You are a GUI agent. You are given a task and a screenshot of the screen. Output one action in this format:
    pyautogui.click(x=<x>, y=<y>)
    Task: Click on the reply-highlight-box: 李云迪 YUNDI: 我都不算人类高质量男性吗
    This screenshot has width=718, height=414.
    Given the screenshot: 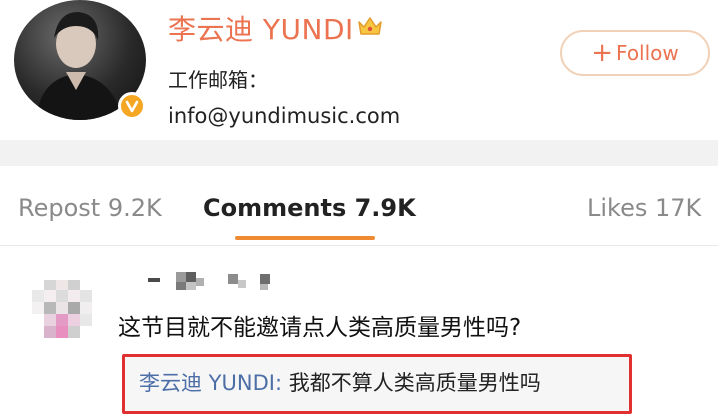 What is the action you would take?
    pyautogui.click(x=377, y=384)
    